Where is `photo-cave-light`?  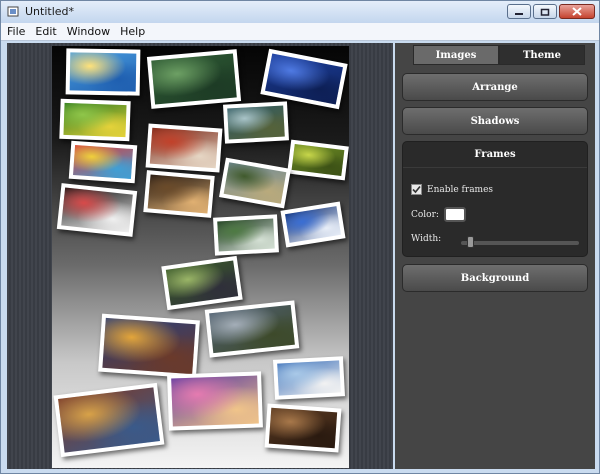 photo-cave-light is located at coordinates (179, 194).